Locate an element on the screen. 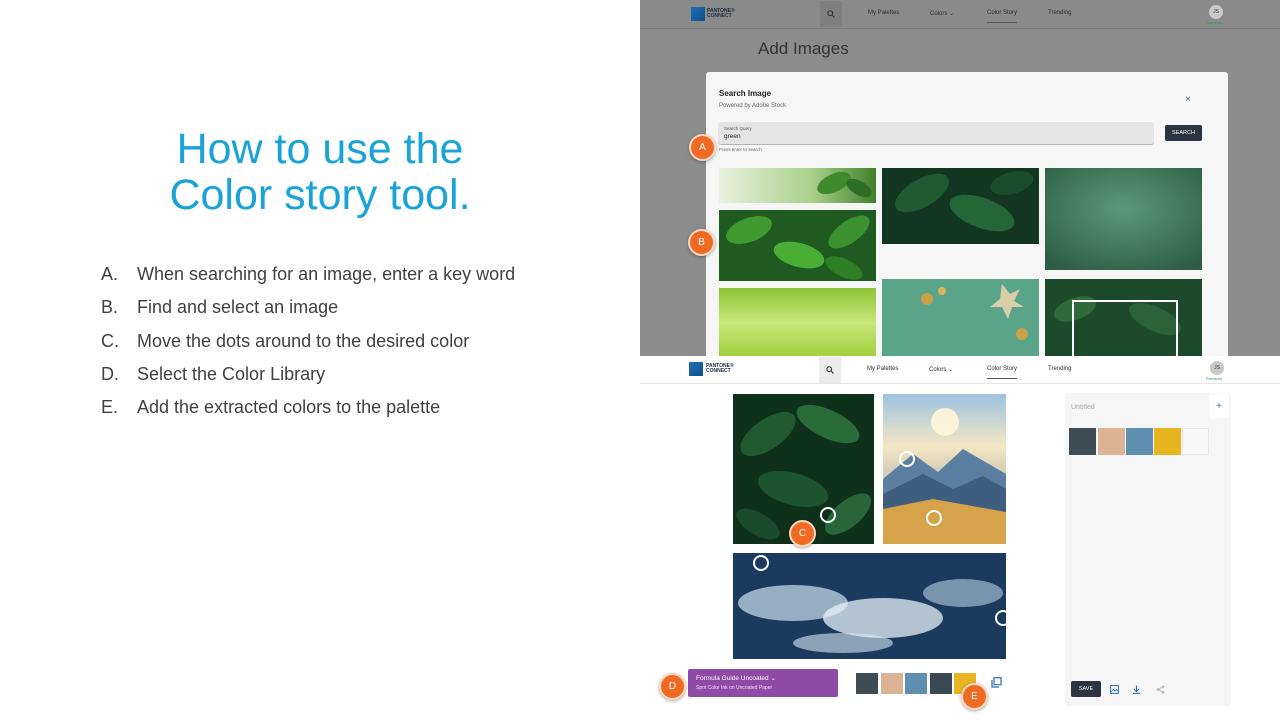  step-item: B. Find and select an image is located at coordinates (308, 307).